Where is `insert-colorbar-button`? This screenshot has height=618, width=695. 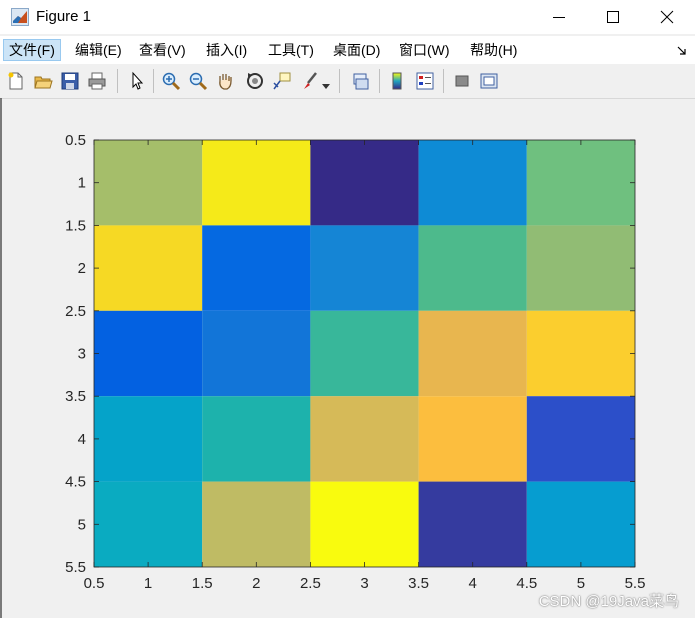 insert-colorbar-button is located at coordinates (397, 81).